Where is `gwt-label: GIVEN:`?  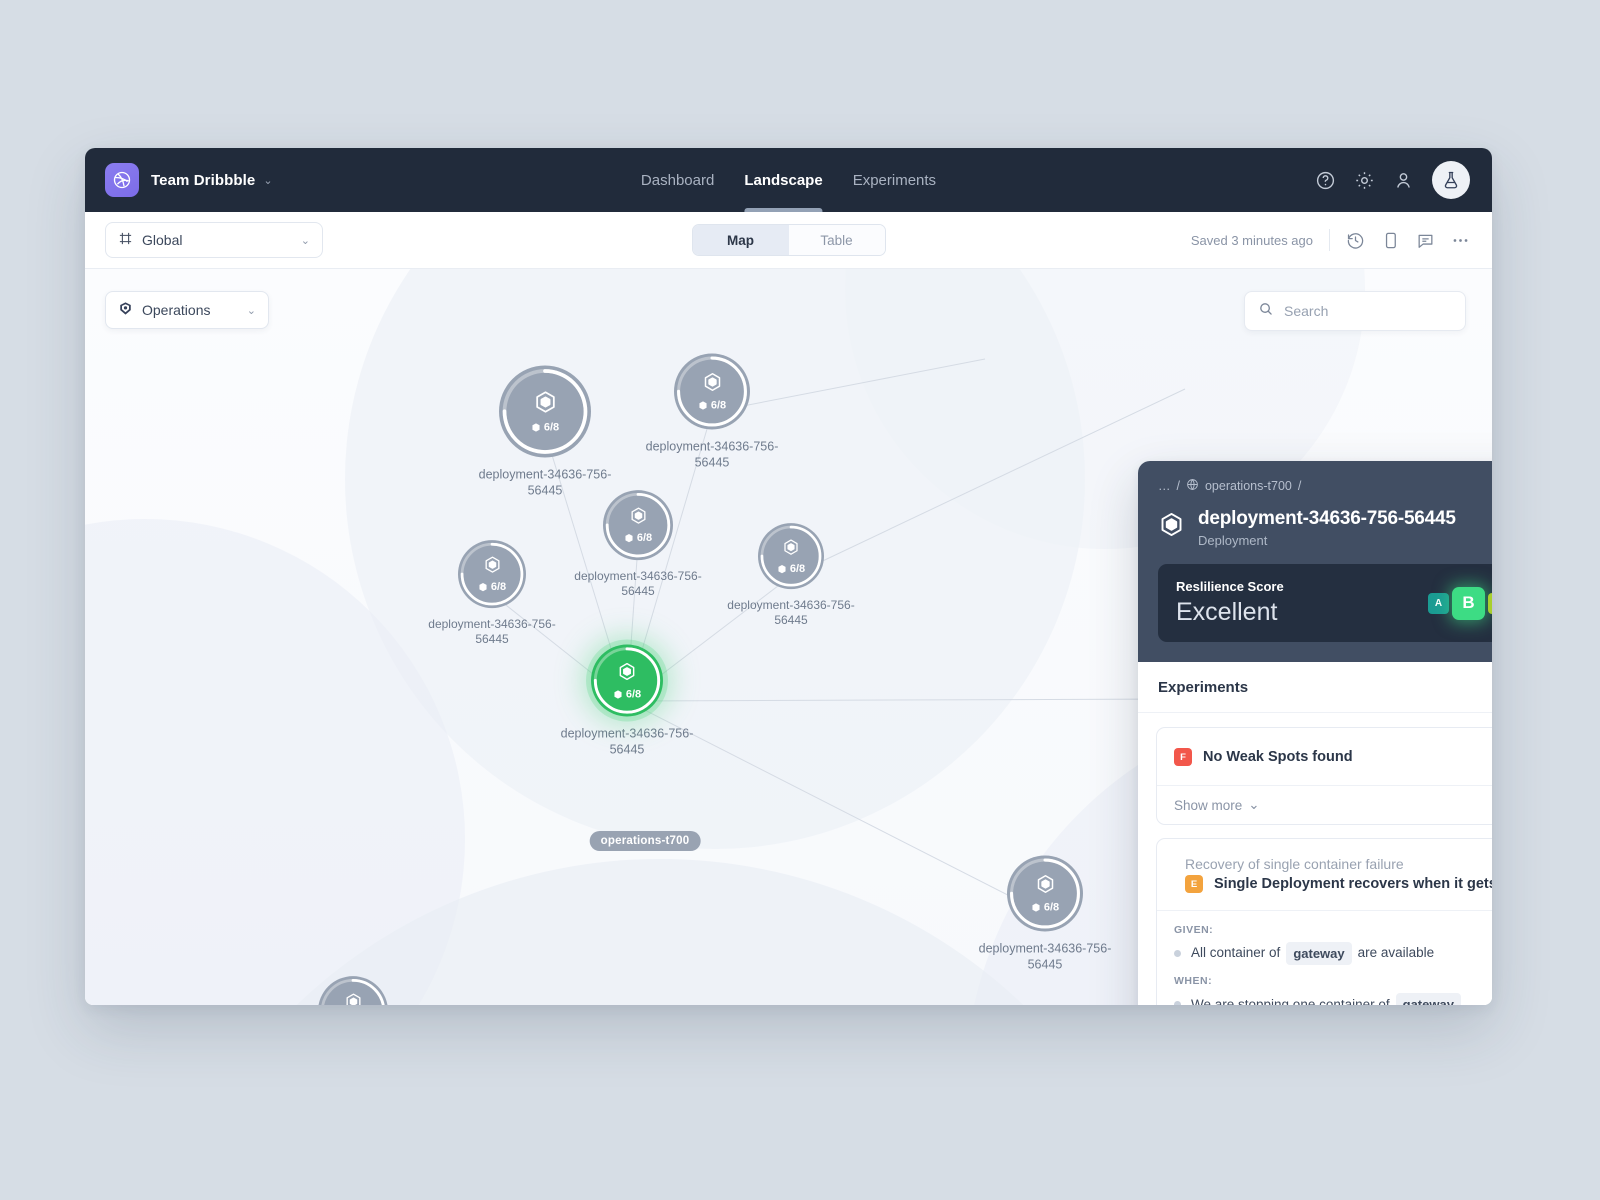
gwt-label: GIVEN: is located at coordinates (1194, 929).